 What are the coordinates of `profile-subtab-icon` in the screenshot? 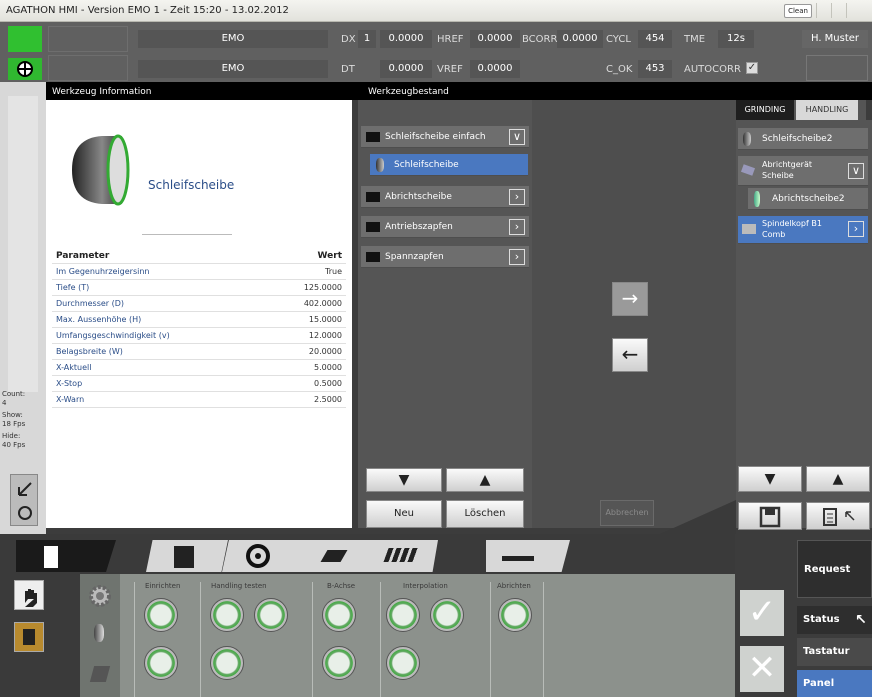 It's located at (100, 674).